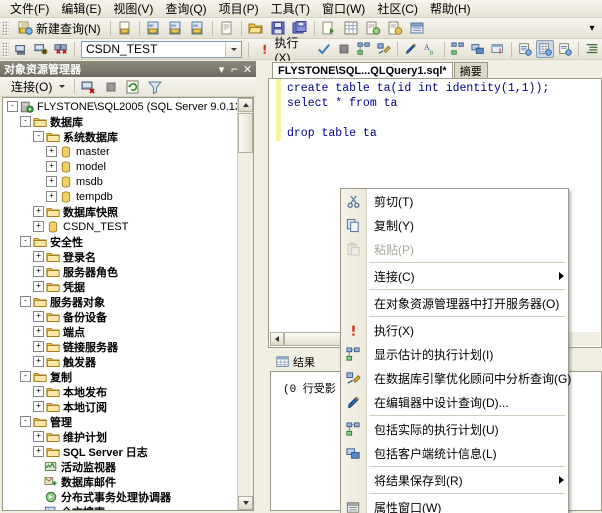 This screenshot has width=602, height=513. What do you see at coordinates (454, 201) in the screenshot?
I see `ctx-cut: 剪切(T)` at bounding box center [454, 201].